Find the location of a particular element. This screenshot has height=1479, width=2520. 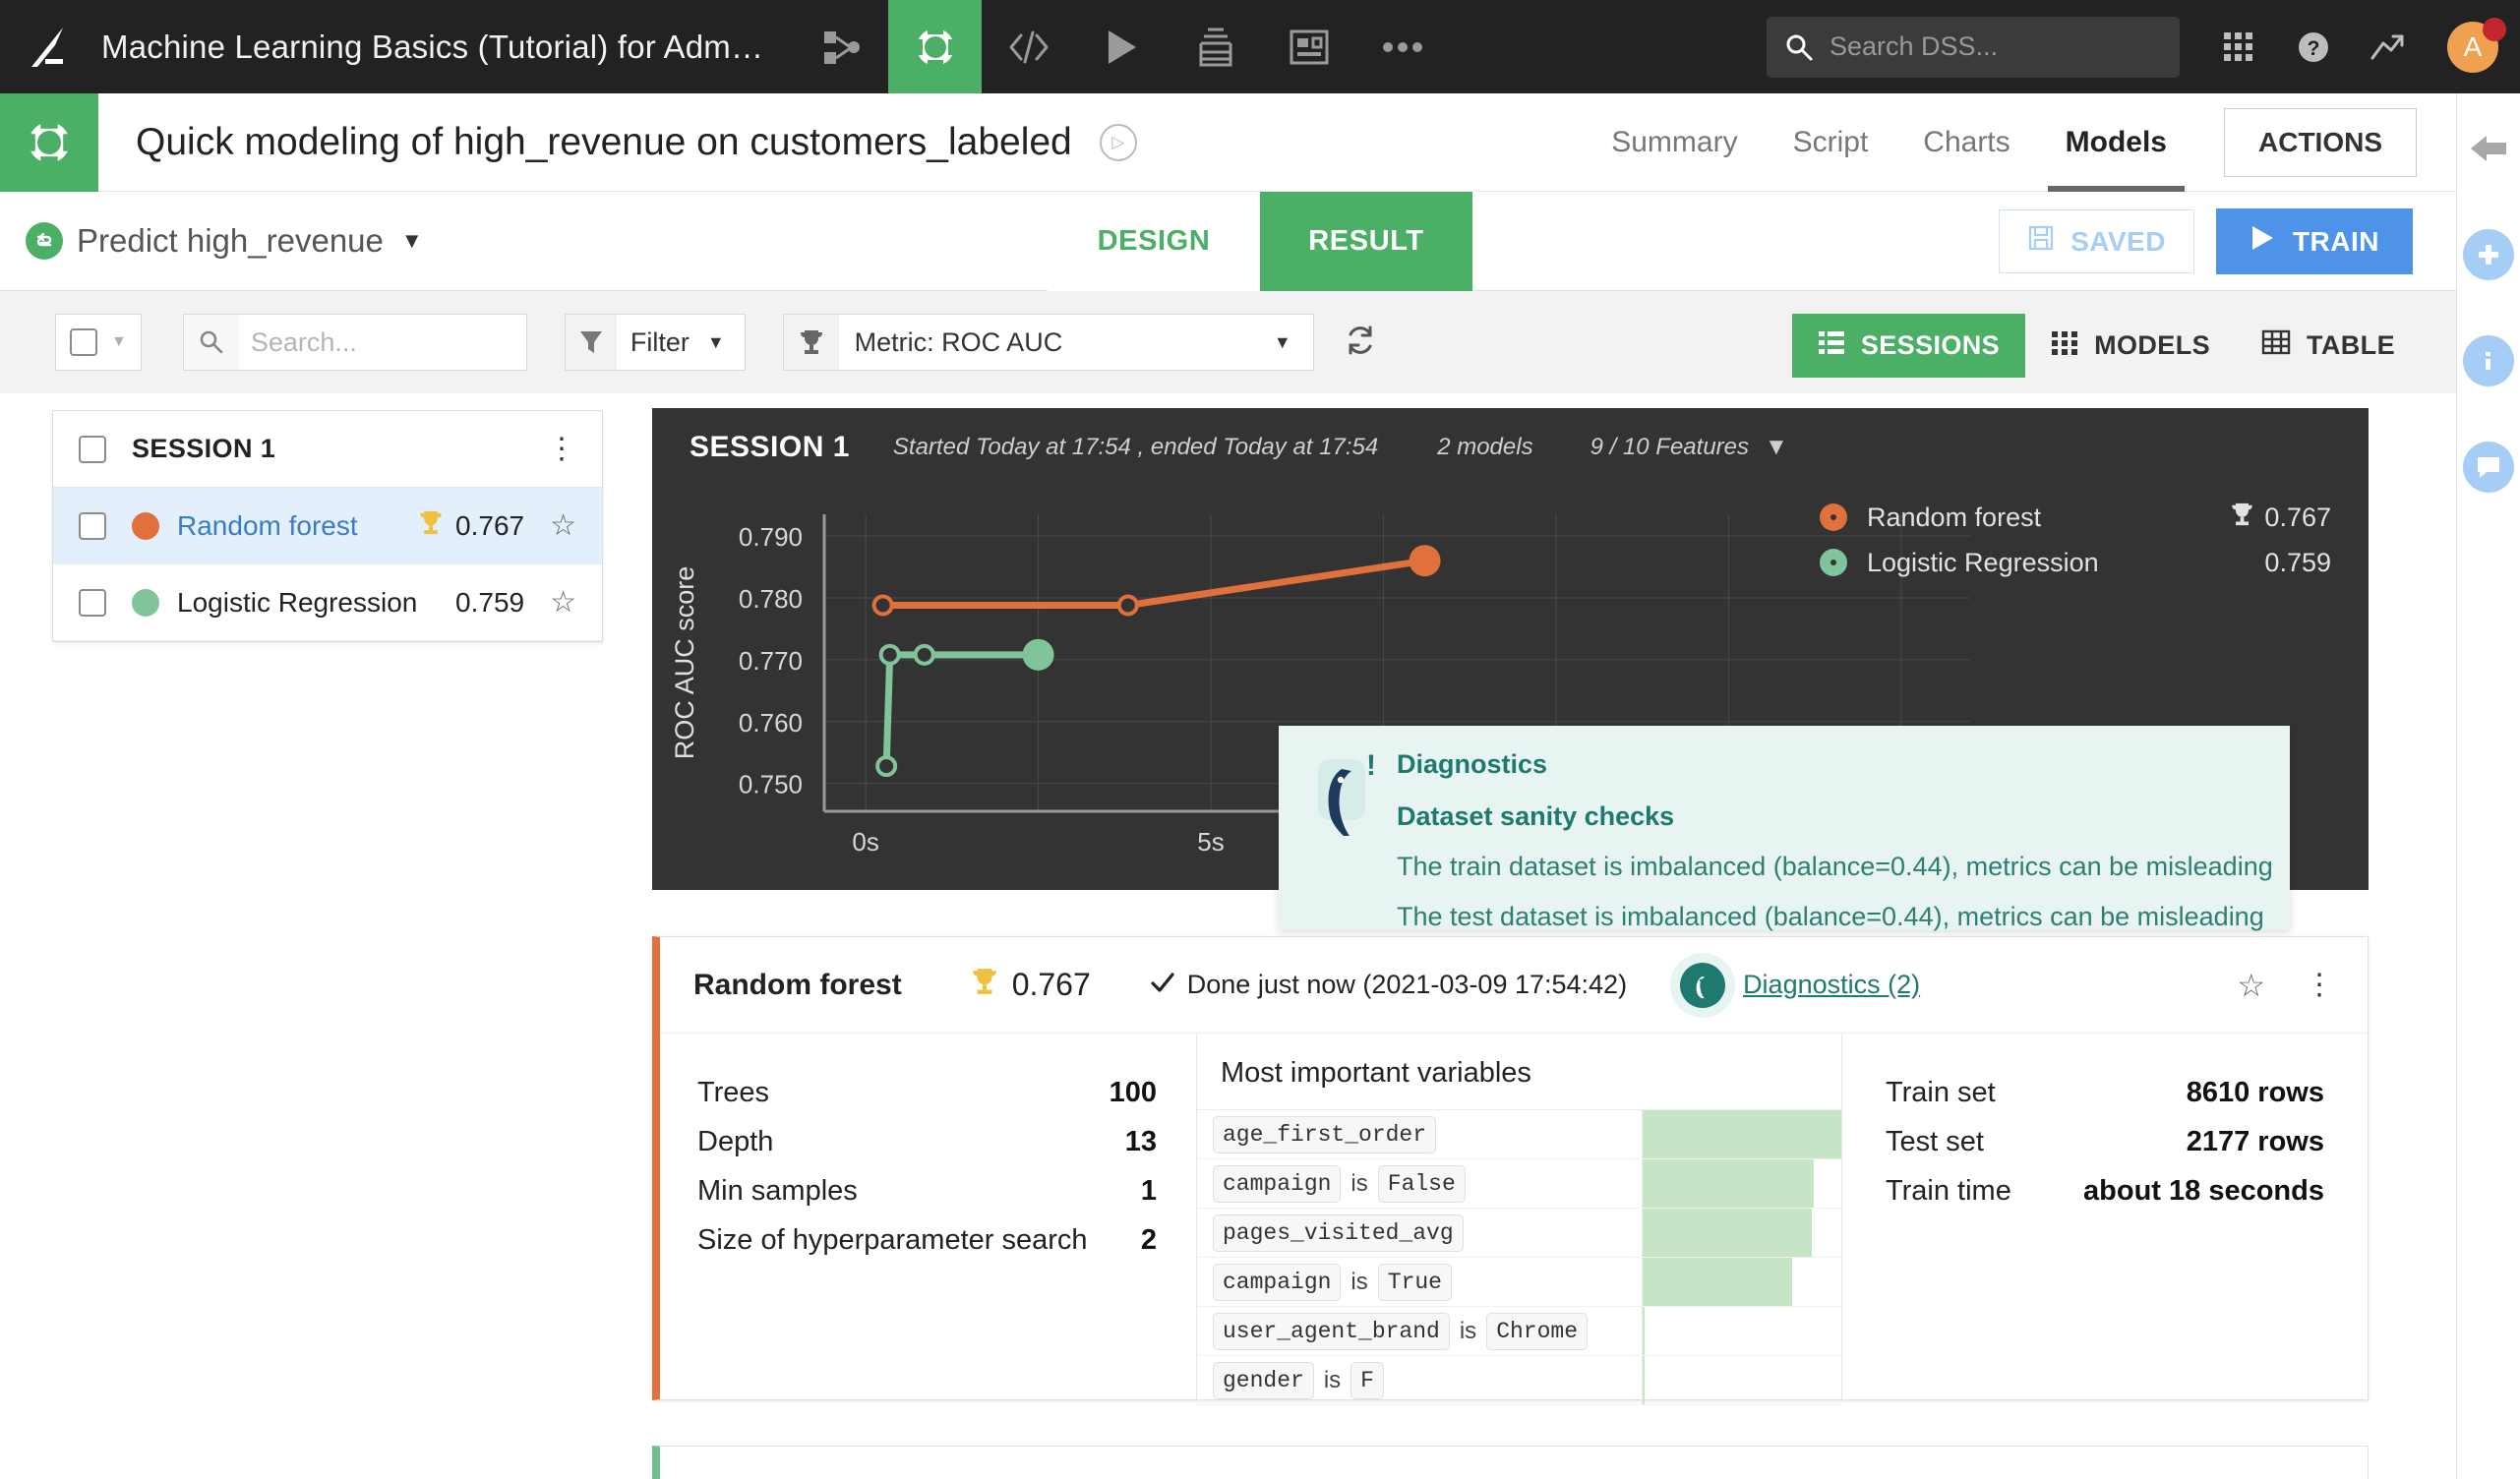

legend-item: Logistic Regression 0.759 is located at coordinates (2075, 562).